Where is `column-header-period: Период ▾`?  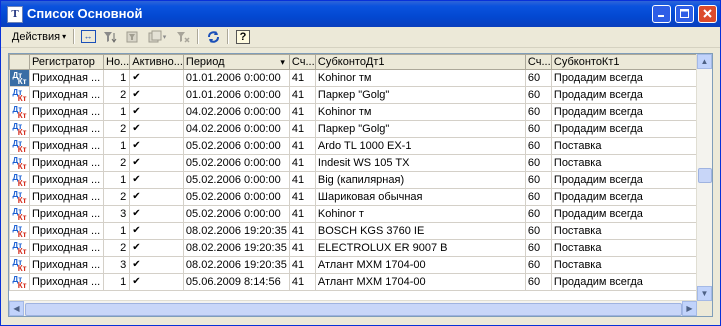 column-header-period: Период ▾ is located at coordinates (236, 62).